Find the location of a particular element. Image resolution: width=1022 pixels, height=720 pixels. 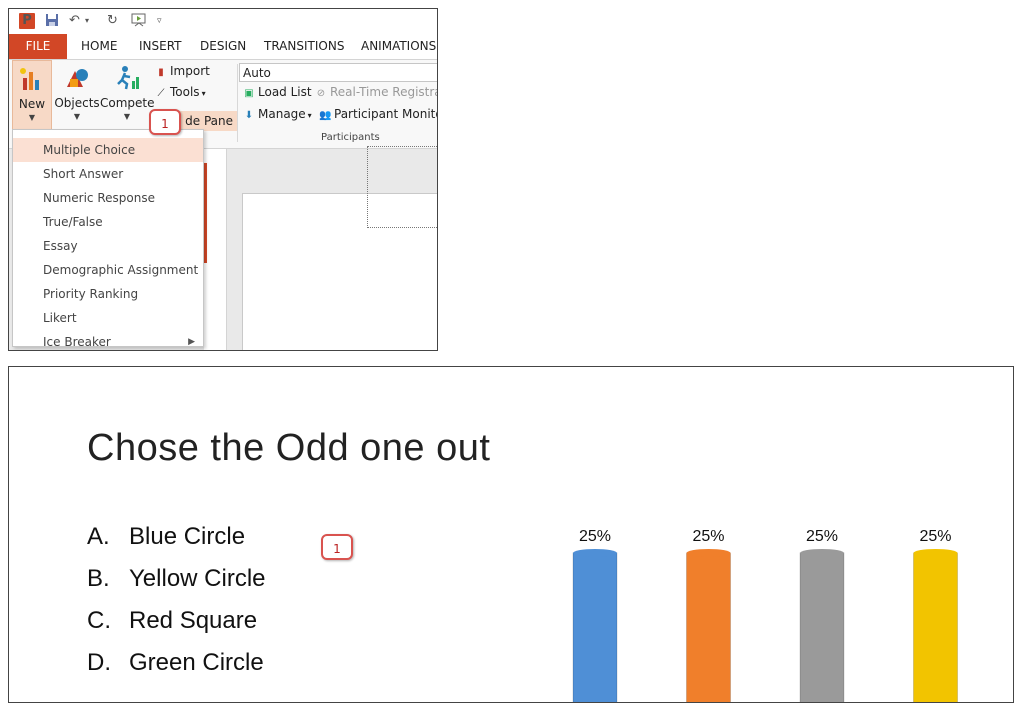

tab-transitions: TRANSITIONS is located at coordinates (304, 46).